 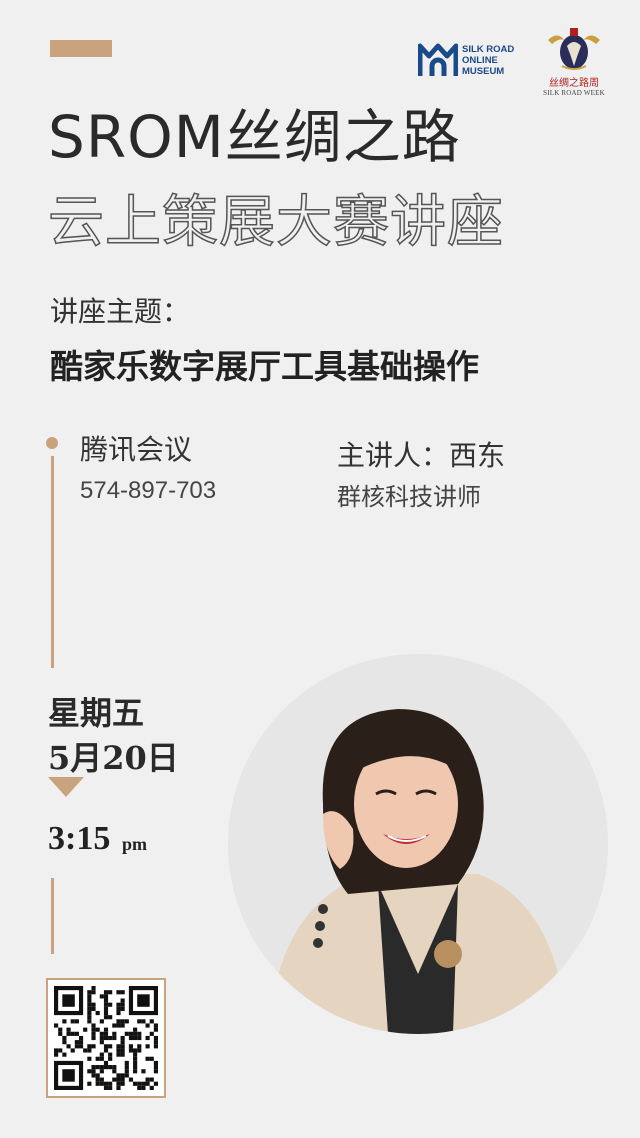 I want to click on timeline-line-lower, so click(x=52, y=916).